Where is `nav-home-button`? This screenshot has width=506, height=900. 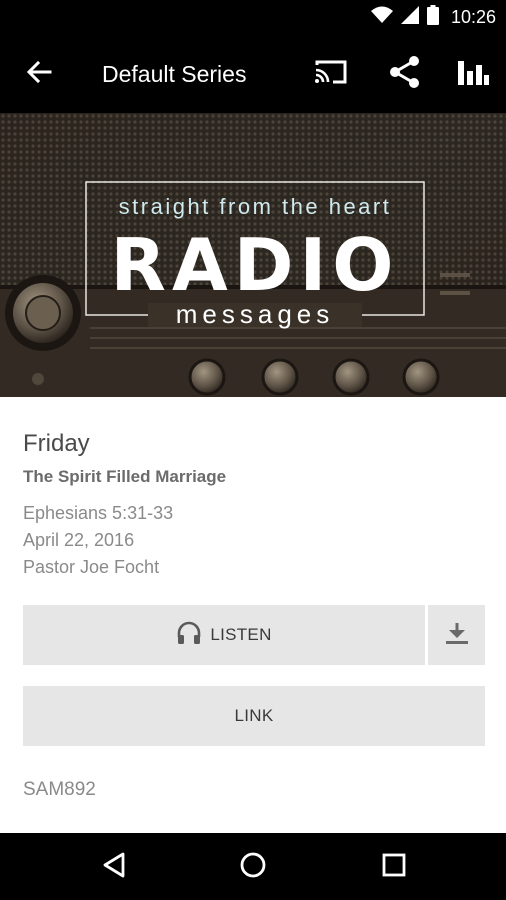 nav-home-button is located at coordinates (253, 867).